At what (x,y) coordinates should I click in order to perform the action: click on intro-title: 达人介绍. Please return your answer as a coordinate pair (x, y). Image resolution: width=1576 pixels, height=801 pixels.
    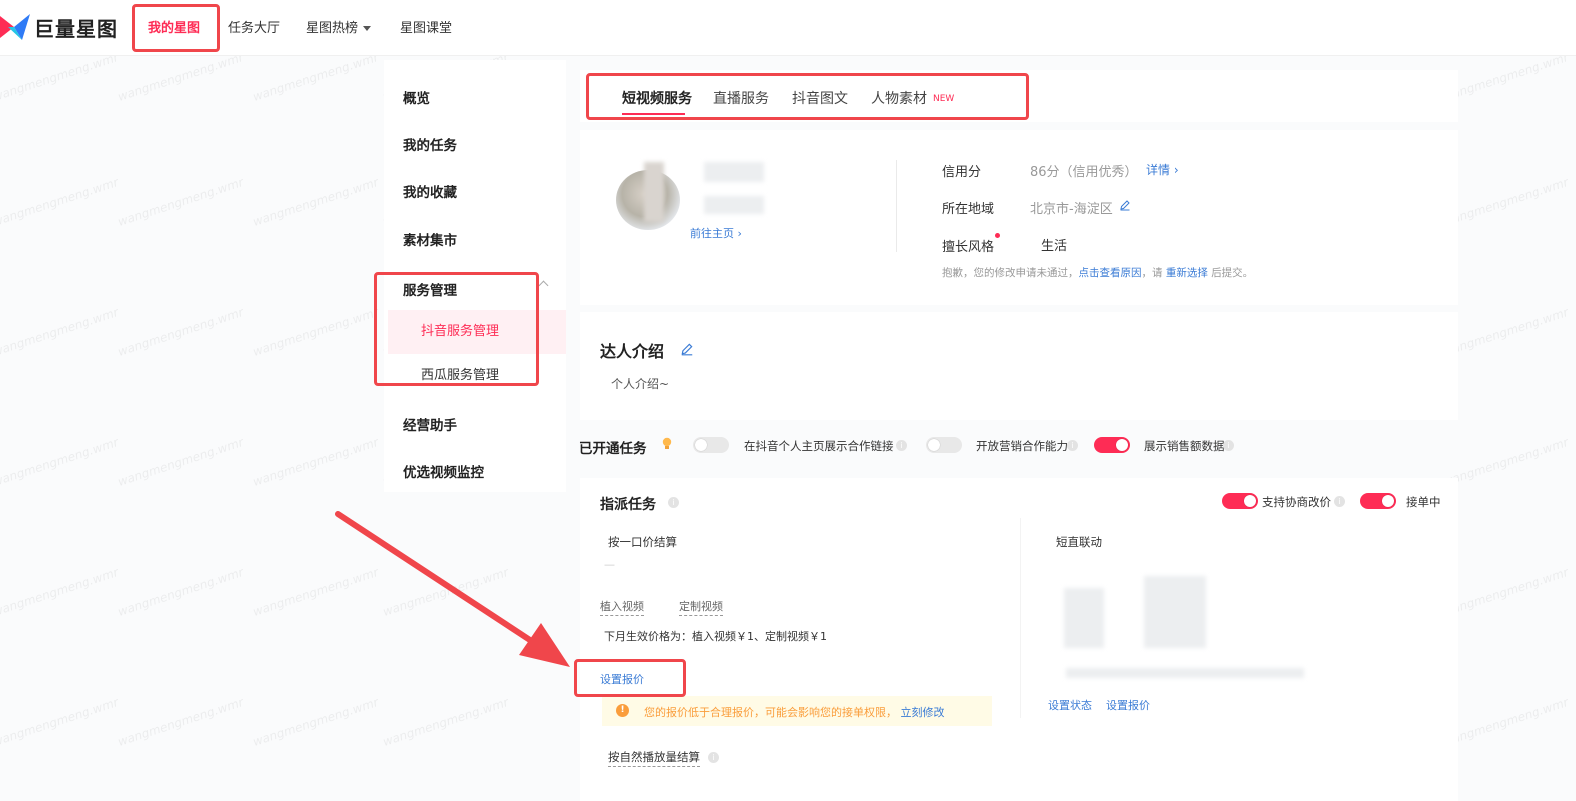
    Looking at the image, I should click on (632, 351).